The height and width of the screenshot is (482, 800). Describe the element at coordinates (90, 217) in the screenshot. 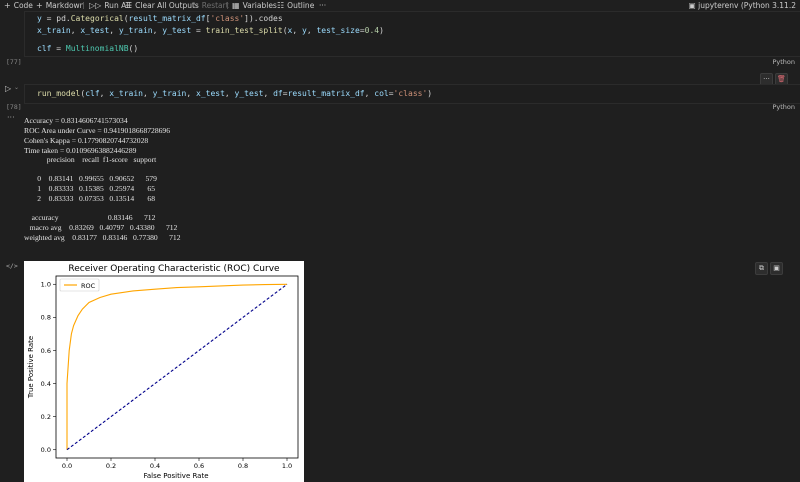

I see `summary-row: accuracy 0.83146 712` at that location.